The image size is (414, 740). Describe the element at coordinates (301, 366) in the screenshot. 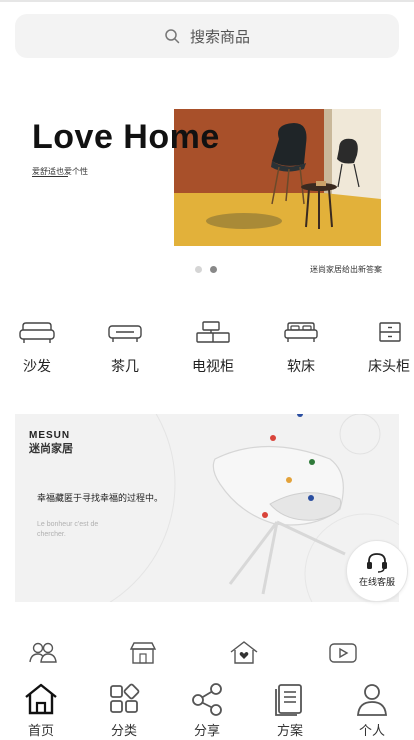

I see `category-label: 软床` at that location.